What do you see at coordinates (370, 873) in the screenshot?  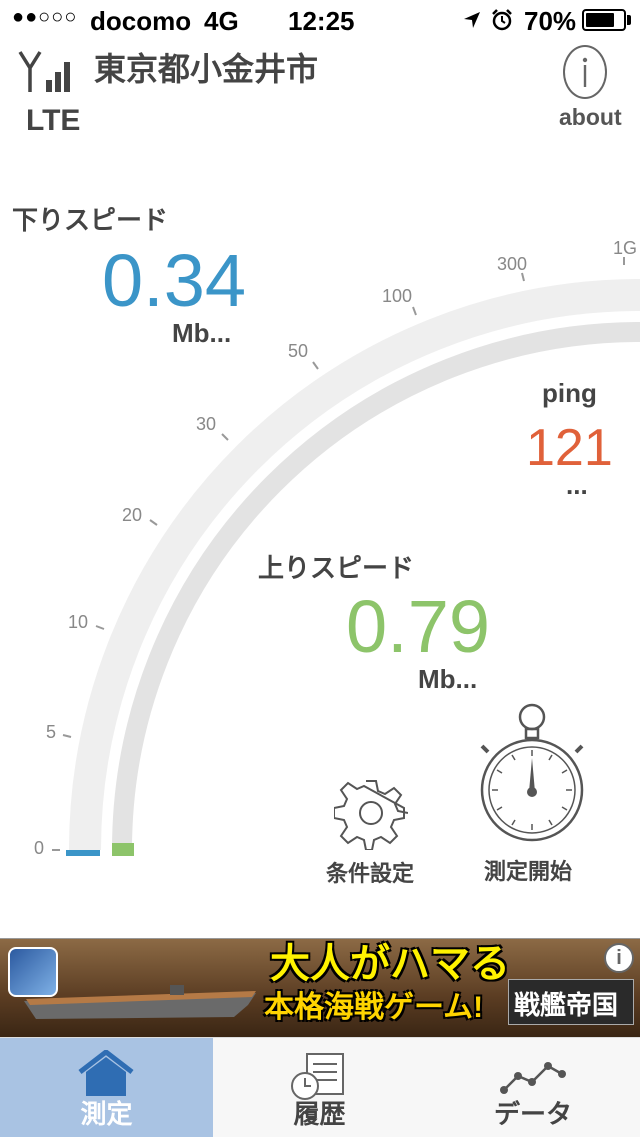 I see `settings-label: 条件設定` at bounding box center [370, 873].